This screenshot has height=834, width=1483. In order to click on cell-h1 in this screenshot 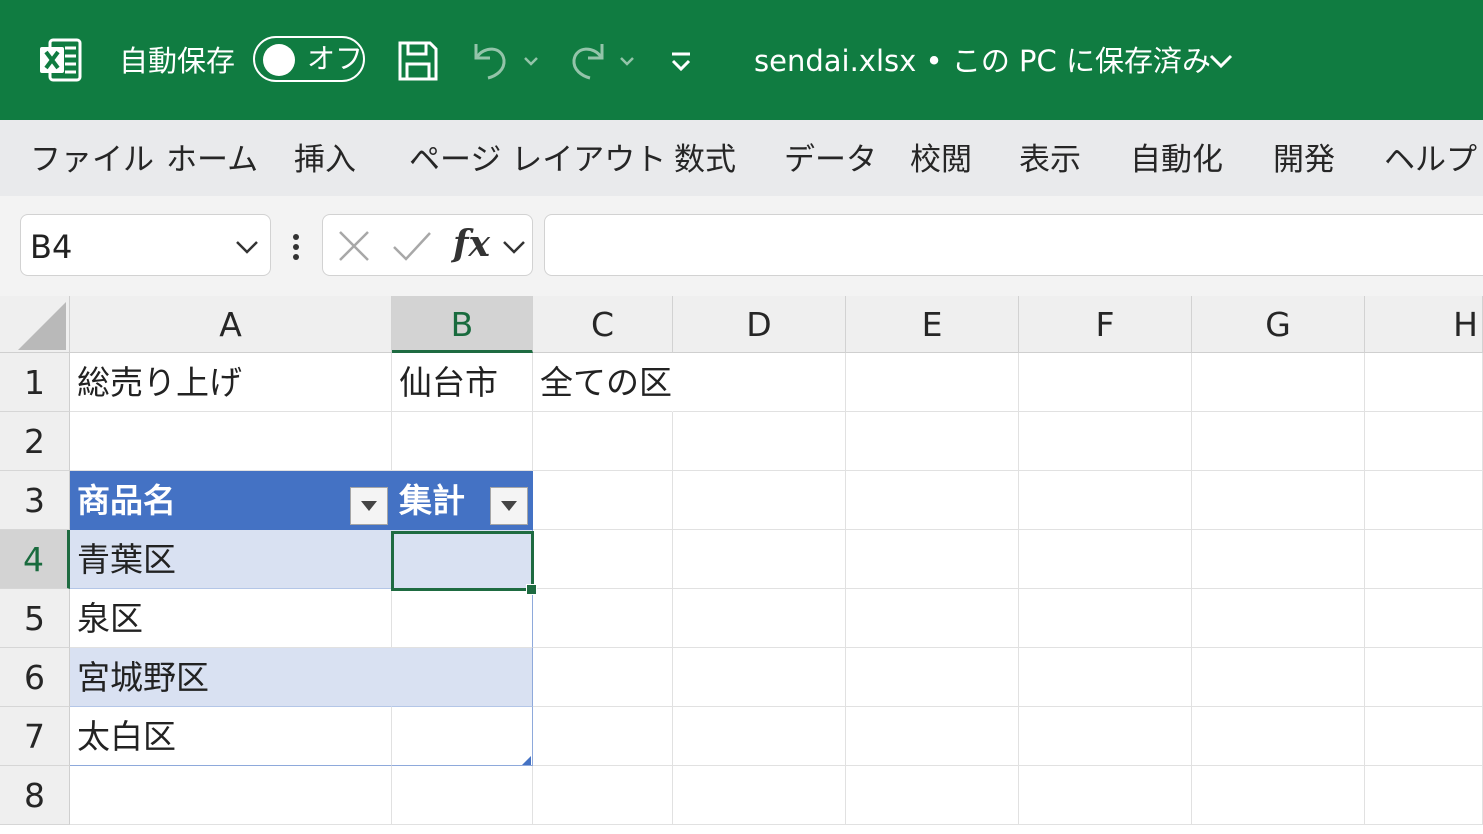, I will do `click(1424, 382)`.